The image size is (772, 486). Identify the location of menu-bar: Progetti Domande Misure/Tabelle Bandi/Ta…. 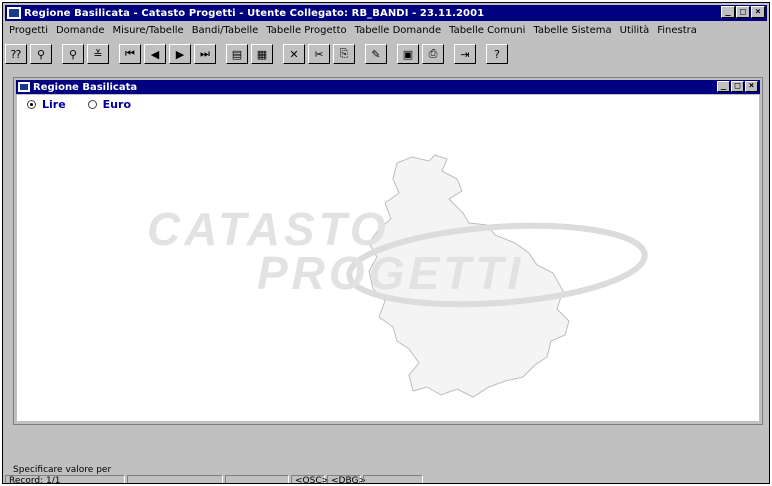
(386, 30).